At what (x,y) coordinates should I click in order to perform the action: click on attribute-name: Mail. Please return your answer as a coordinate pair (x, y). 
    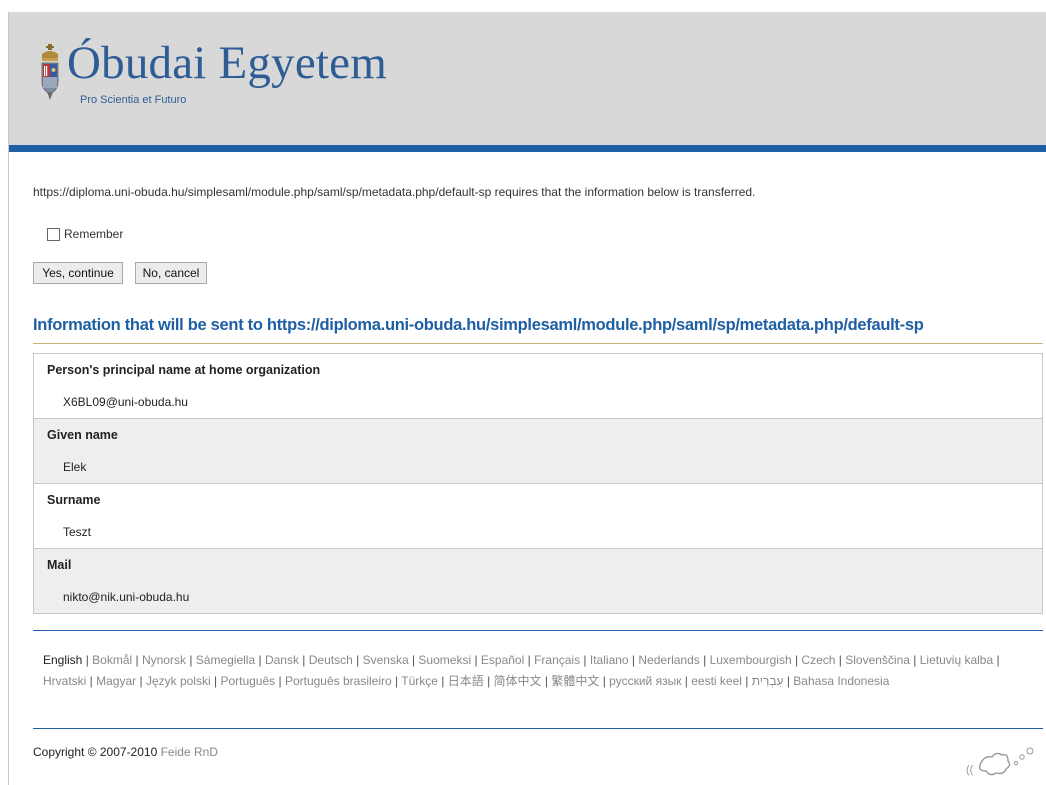
    Looking at the image, I should click on (59, 565).